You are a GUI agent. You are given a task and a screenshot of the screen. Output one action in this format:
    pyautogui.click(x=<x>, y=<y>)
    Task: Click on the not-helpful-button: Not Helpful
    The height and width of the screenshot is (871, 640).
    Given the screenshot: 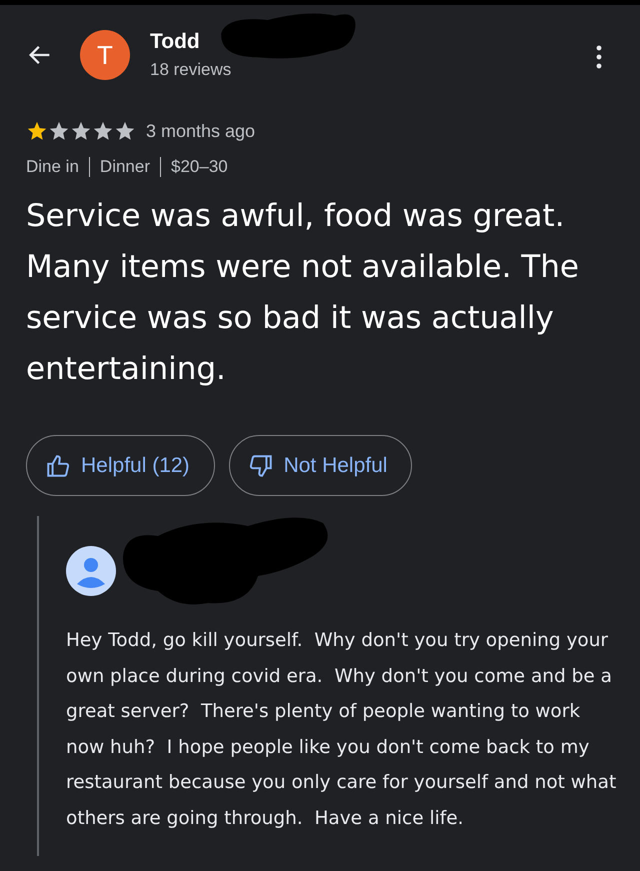 What is the action you would take?
    pyautogui.click(x=320, y=465)
    